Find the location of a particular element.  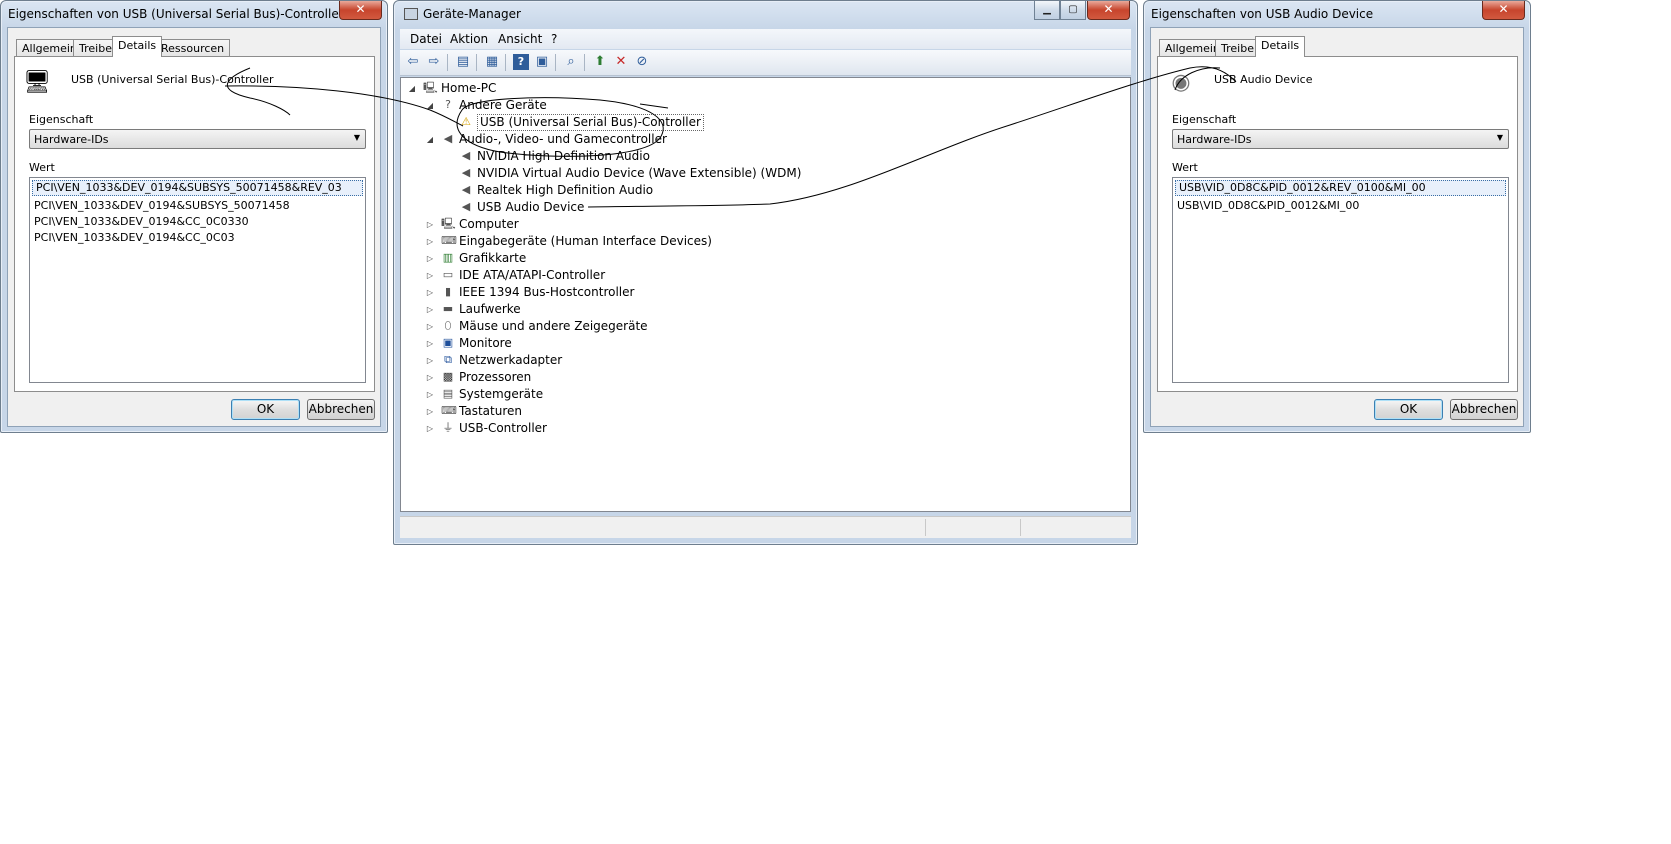

menu-datei: Datei is located at coordinates (426, 39).